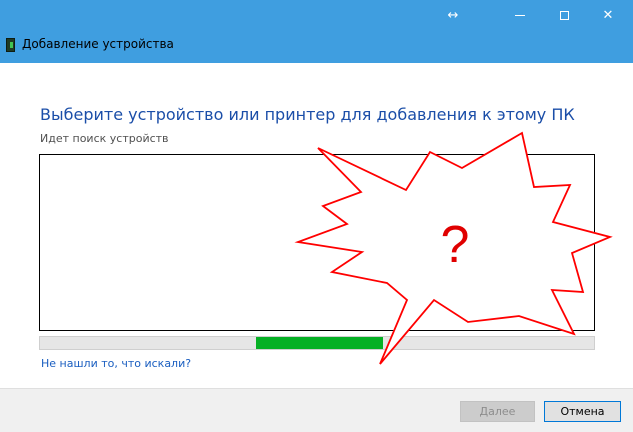  Describe the element at coordinates (98, 44) in the screenshot. I see `window-title: Добавление устройства` at that location.